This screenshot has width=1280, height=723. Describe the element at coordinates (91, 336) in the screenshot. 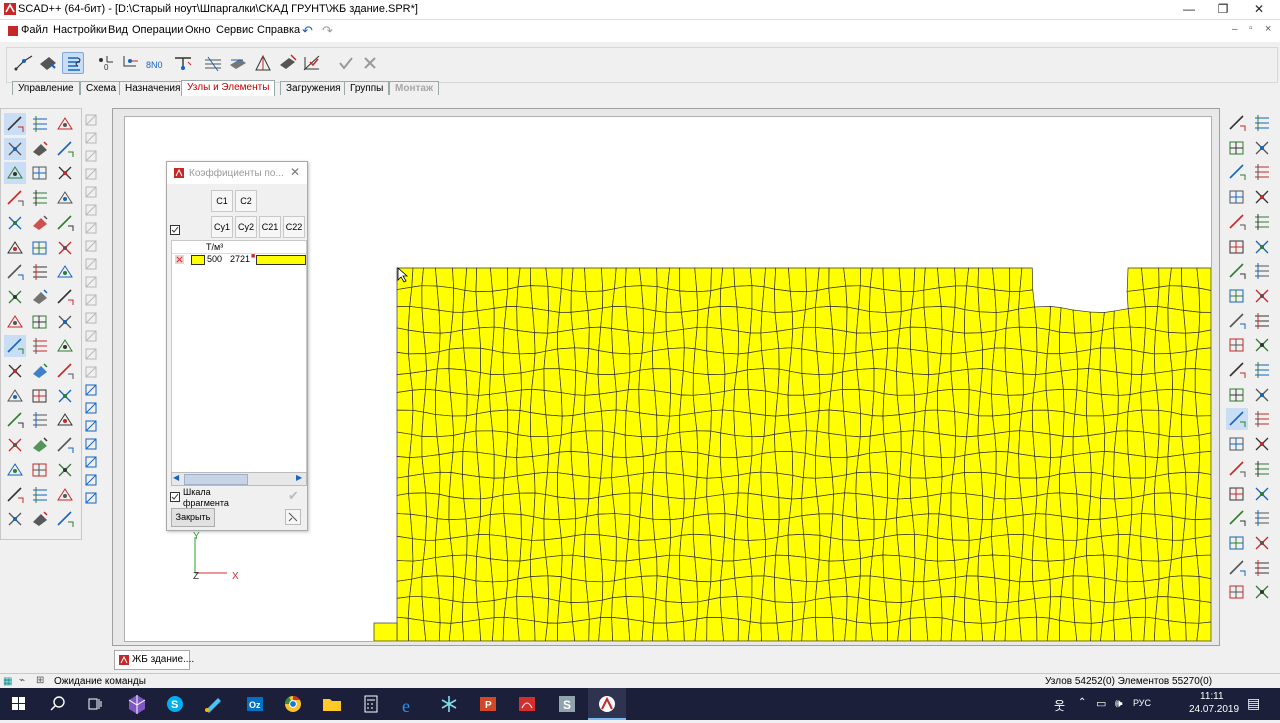

I see `secondary-tool-13-icon` at that location.